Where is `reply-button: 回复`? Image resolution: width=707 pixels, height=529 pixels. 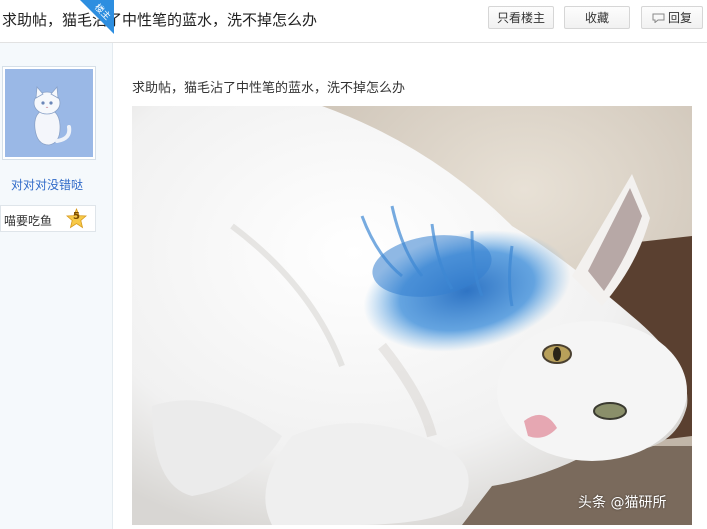
reply-button: 回复 is located at coordinates (672, 17).